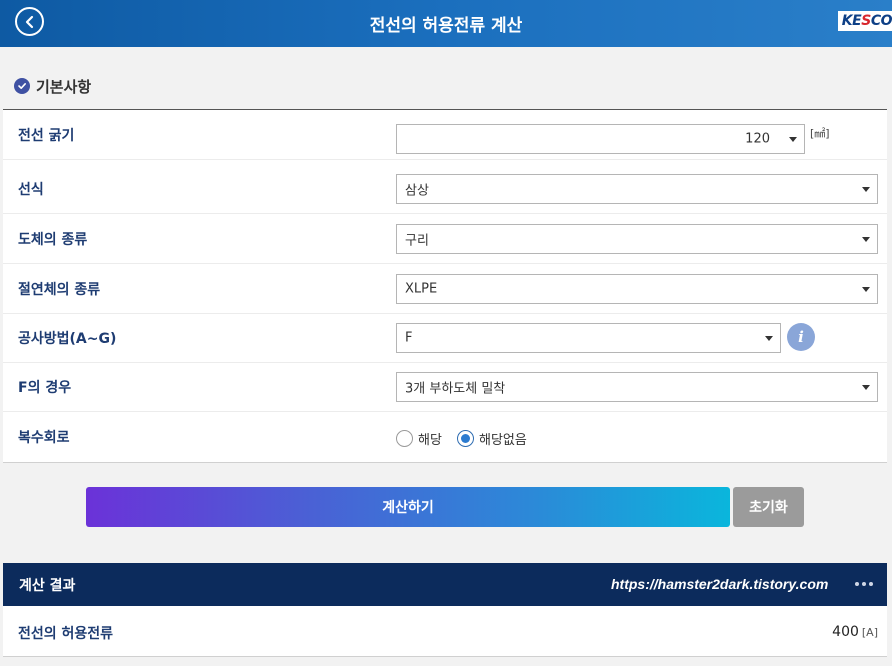  Describe the element at coordinates (408, 507) in the screenshot. I see `calculate-button: 계산하기` at that location.